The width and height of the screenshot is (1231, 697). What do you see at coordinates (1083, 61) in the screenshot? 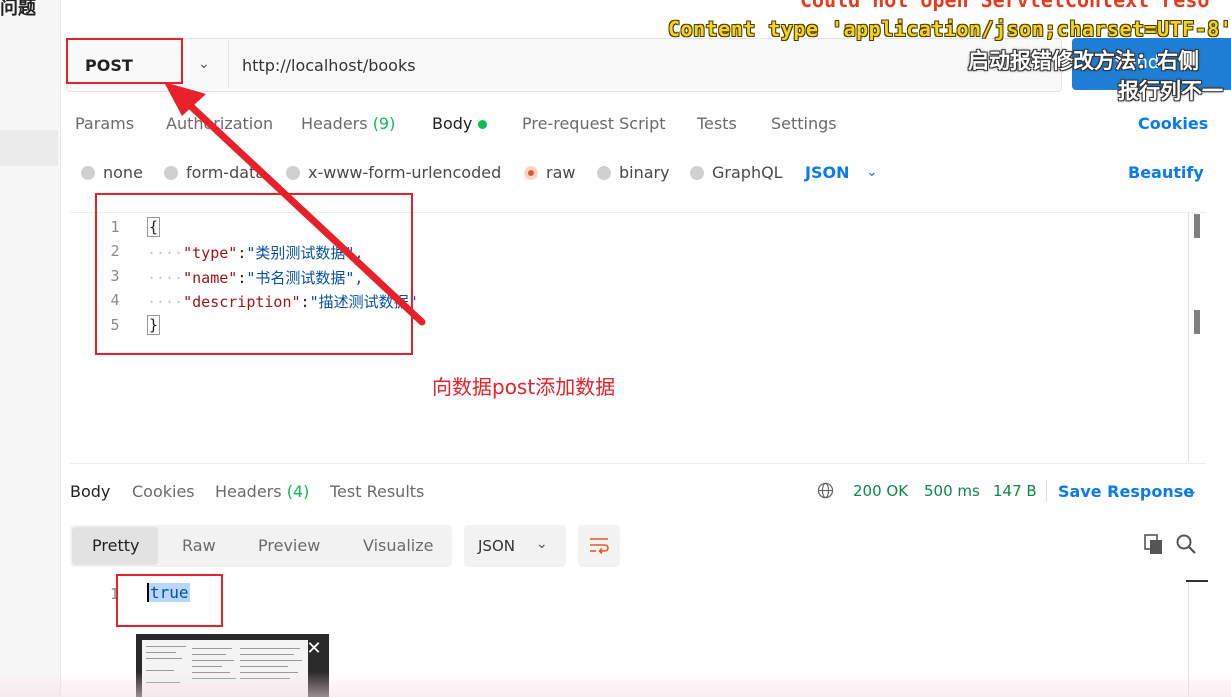
I see `caption-line1: 启动报错修改方法：右侧` at bounding box center [1083, 61].